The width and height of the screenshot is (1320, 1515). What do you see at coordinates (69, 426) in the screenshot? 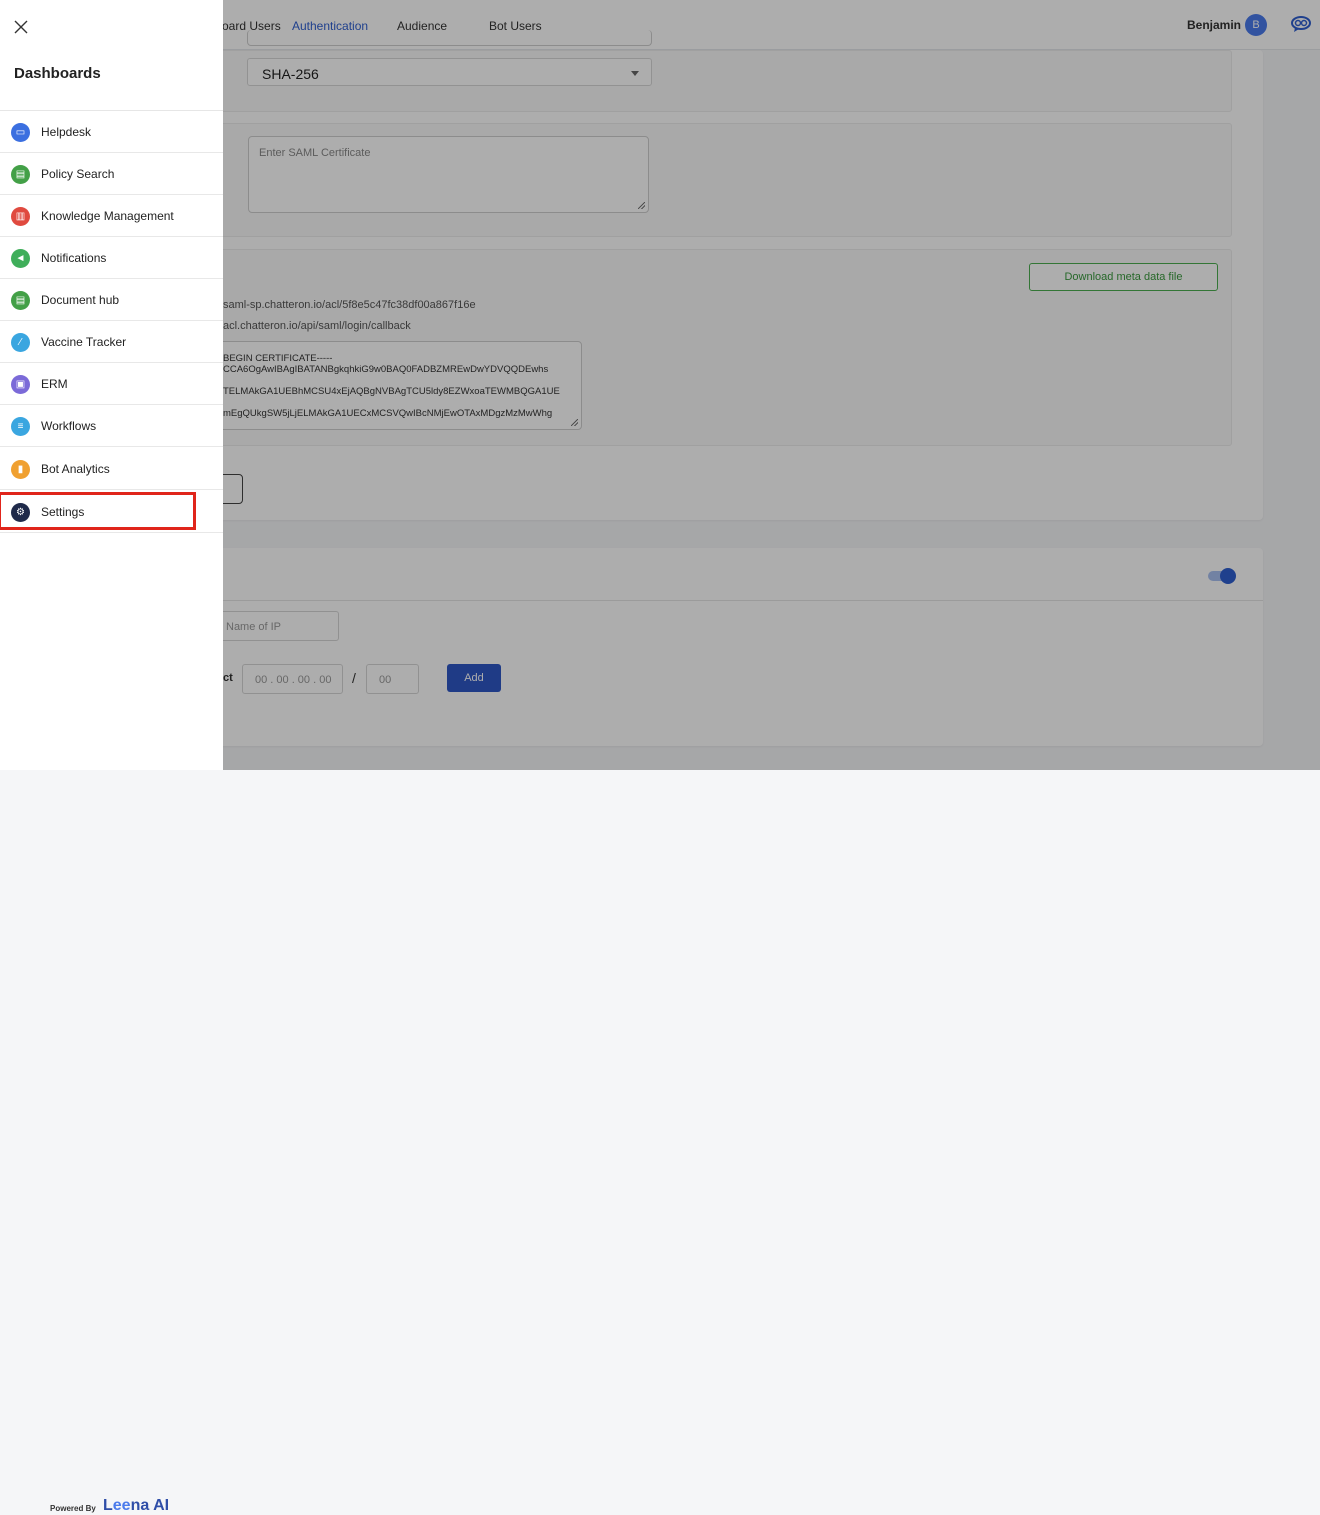
I see `nav-item-label: Workflows` at bounding box center [69, 426].